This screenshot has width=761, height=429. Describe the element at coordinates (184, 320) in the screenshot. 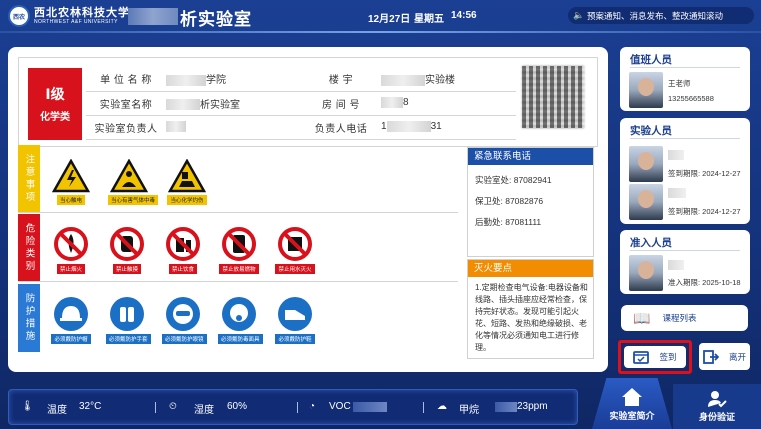

I see `goggles-sign: 必须戴防护眼镜` at that location.